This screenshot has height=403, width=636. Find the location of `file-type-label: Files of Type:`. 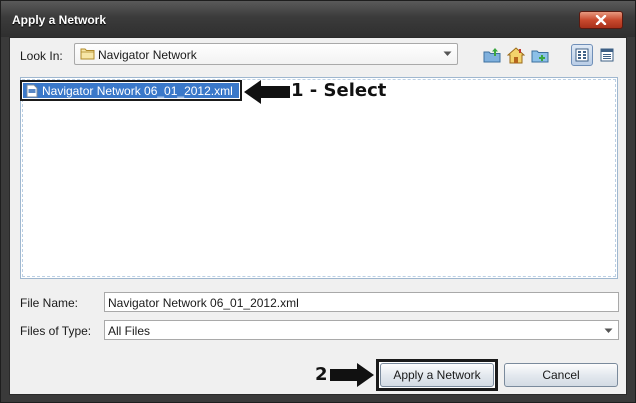

file-type-label: Files of Type: is located at coordinates (56, 331).